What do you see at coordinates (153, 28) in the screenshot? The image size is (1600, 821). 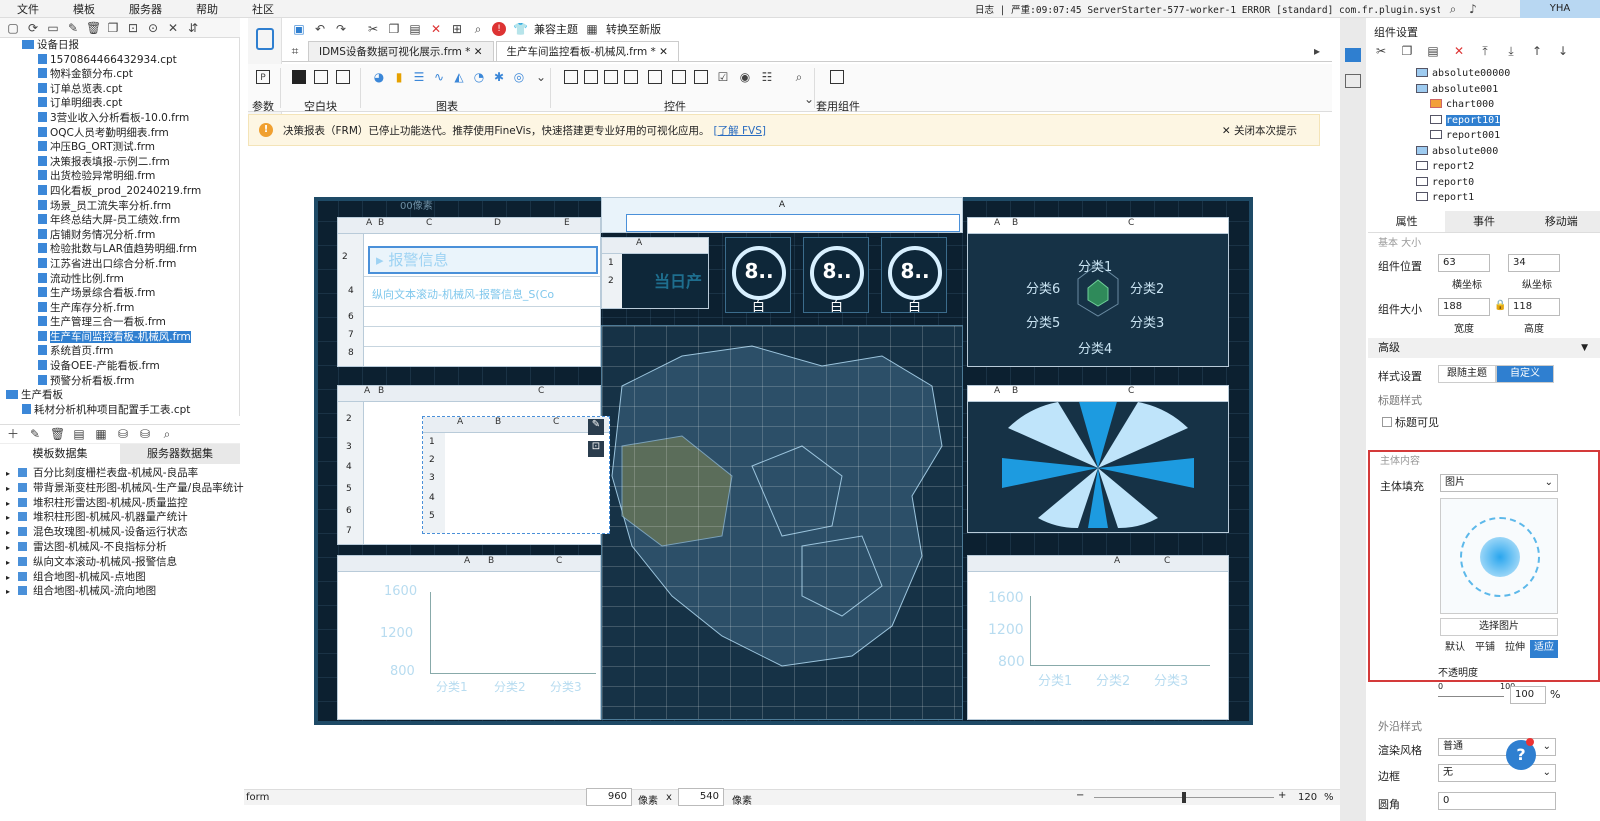 I see `locate-icon: ⊙` at bounding box center [153, 28].